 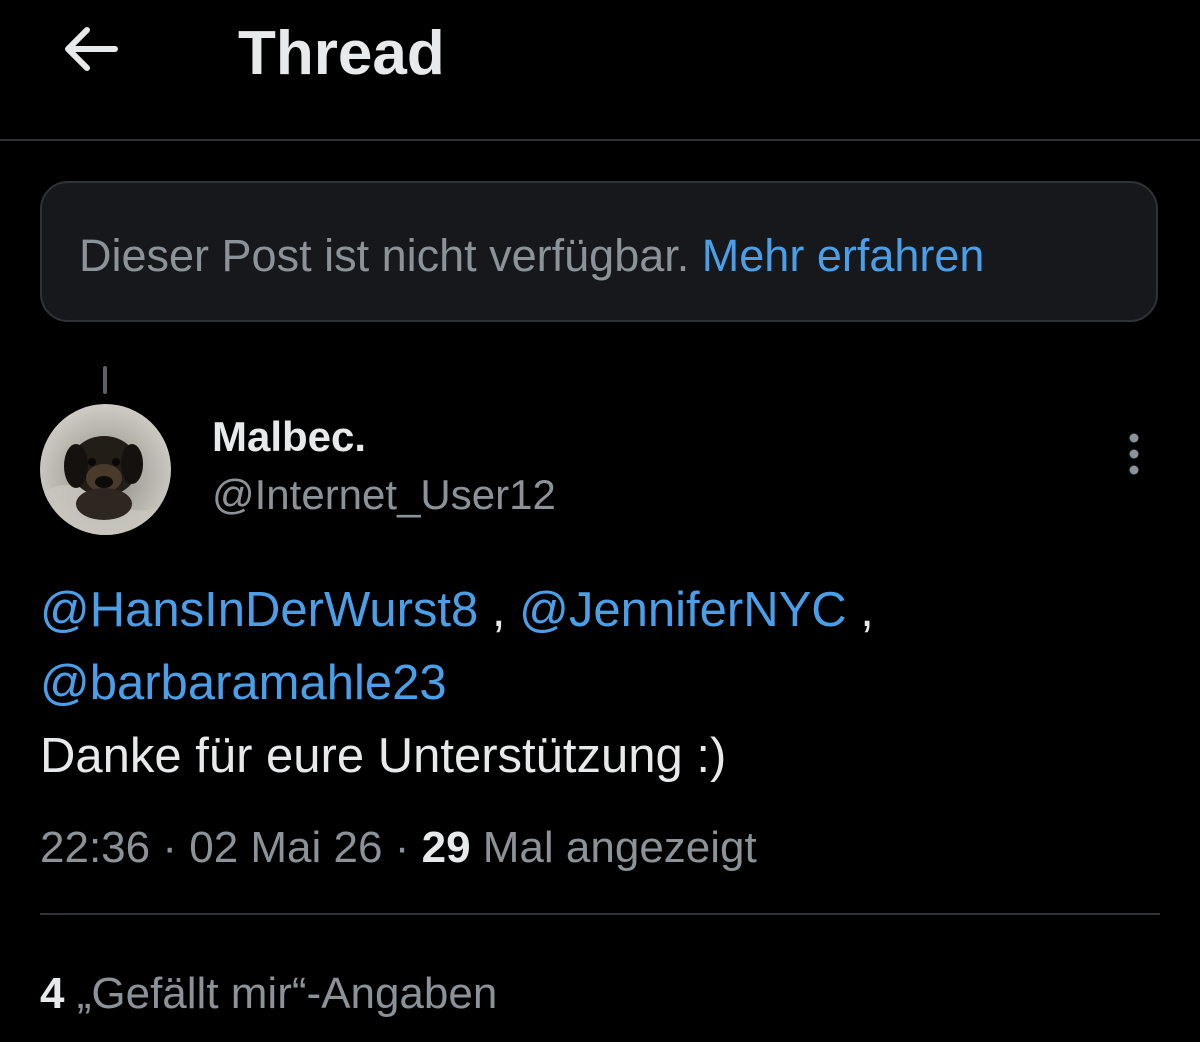 What do you see at coordinates (52, 993) in the screenshot?
I see `likes-count: 4` at bounding box center [52, 993].